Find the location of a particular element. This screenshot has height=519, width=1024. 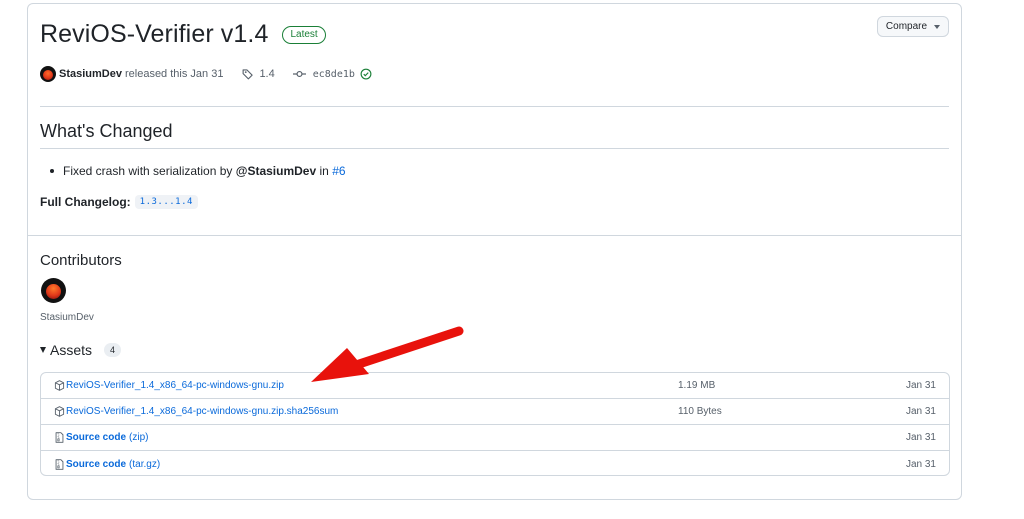

pull-request-link: #6 is located at coordinates (338, 171).